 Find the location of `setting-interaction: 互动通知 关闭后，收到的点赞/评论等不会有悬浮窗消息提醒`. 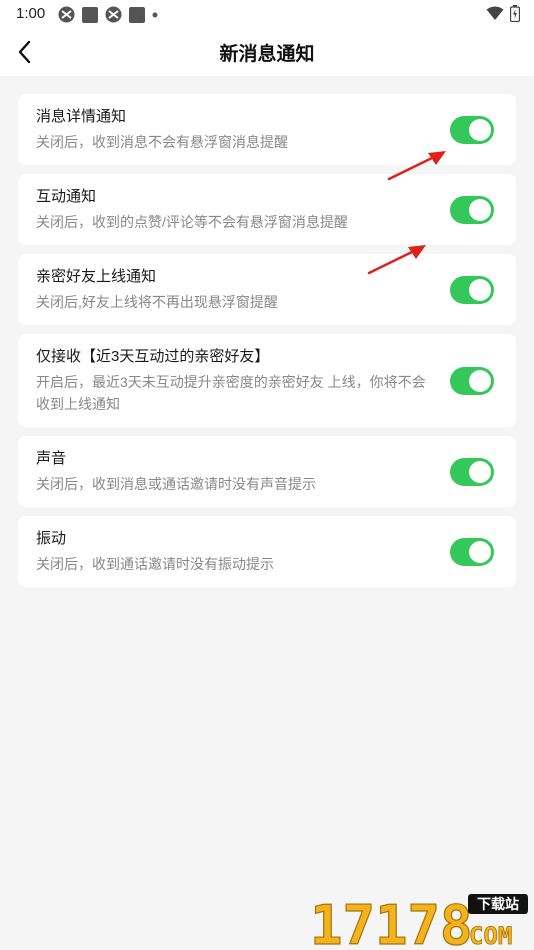

setting-interaction: 互动通知 关闭后，收到的点赞/评论等不会有悬浮窗消息提醒 is located at coordinates (267, 209).